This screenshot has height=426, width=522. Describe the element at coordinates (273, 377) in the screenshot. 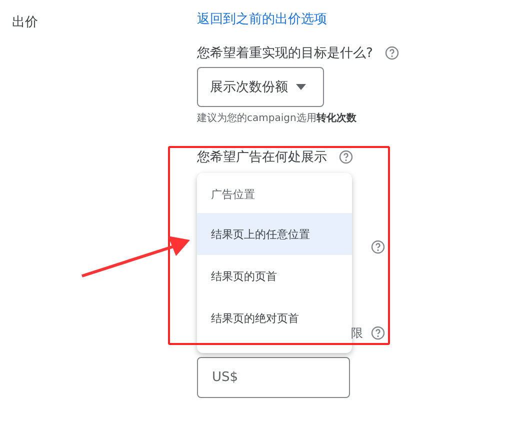

I see `amount-field: US$` at that location.